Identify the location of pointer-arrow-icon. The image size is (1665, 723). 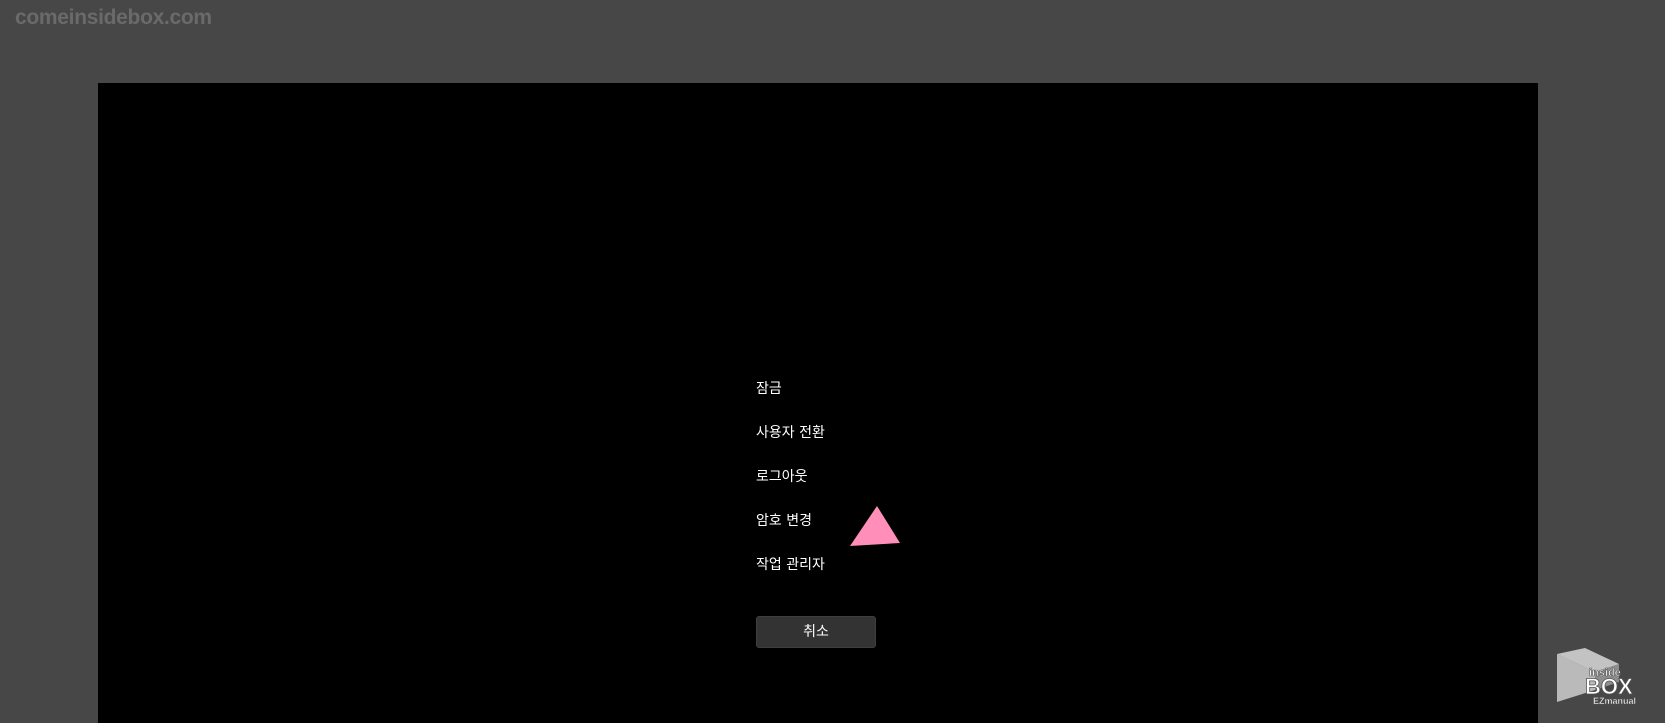
(875, 526).